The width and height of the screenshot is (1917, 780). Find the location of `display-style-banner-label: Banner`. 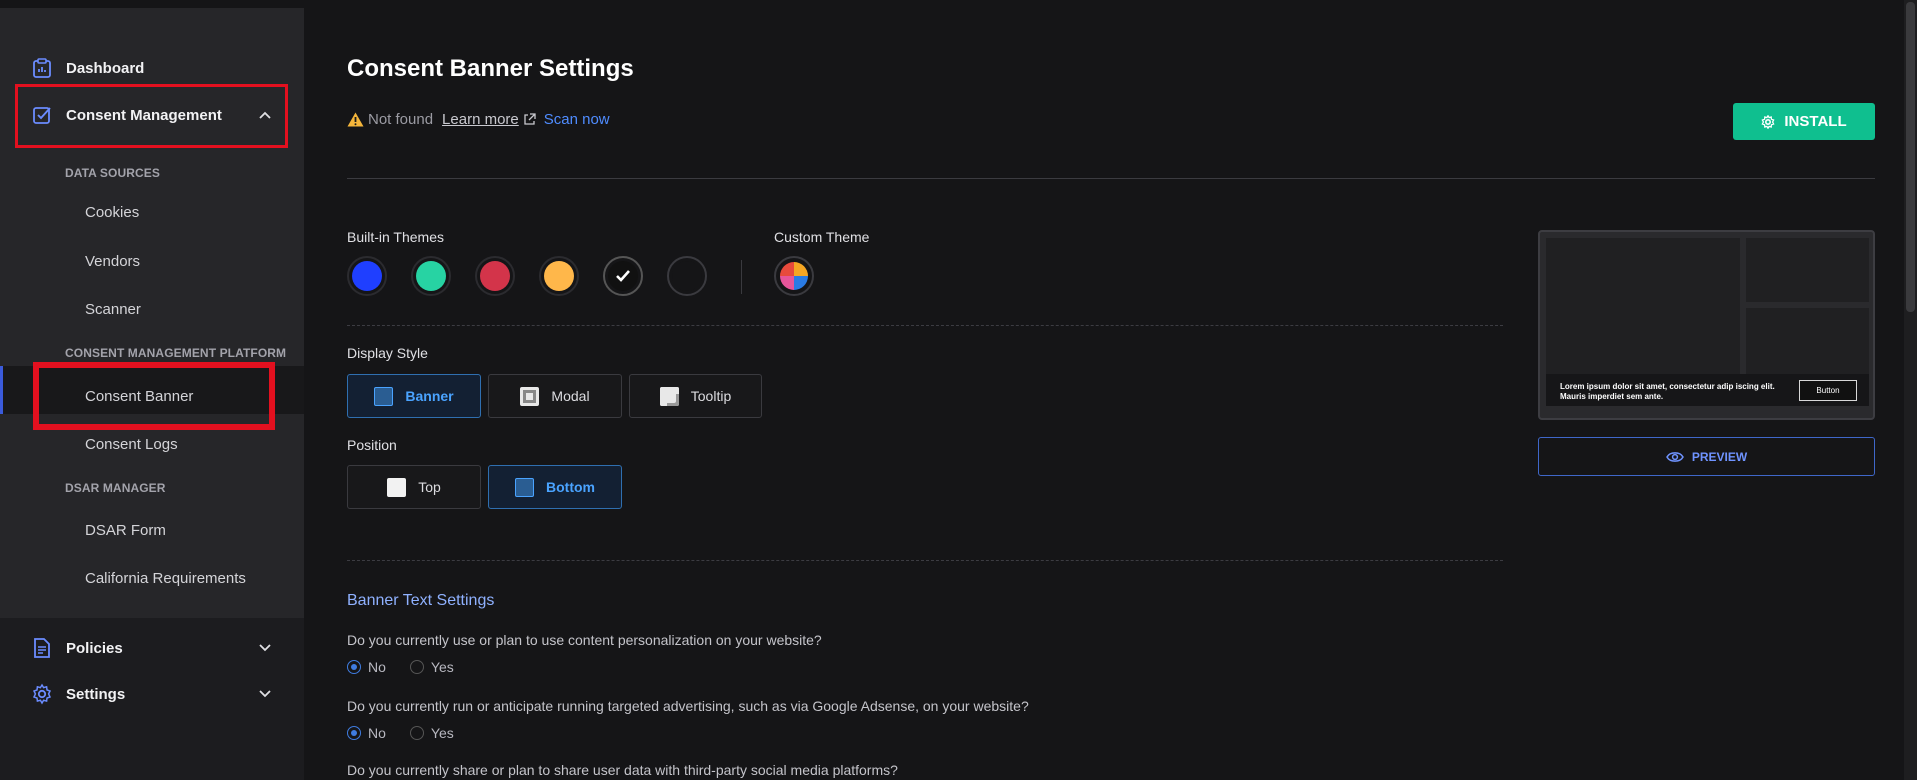

display-style-banner-label: Banner is located at coordinates (429, 396).